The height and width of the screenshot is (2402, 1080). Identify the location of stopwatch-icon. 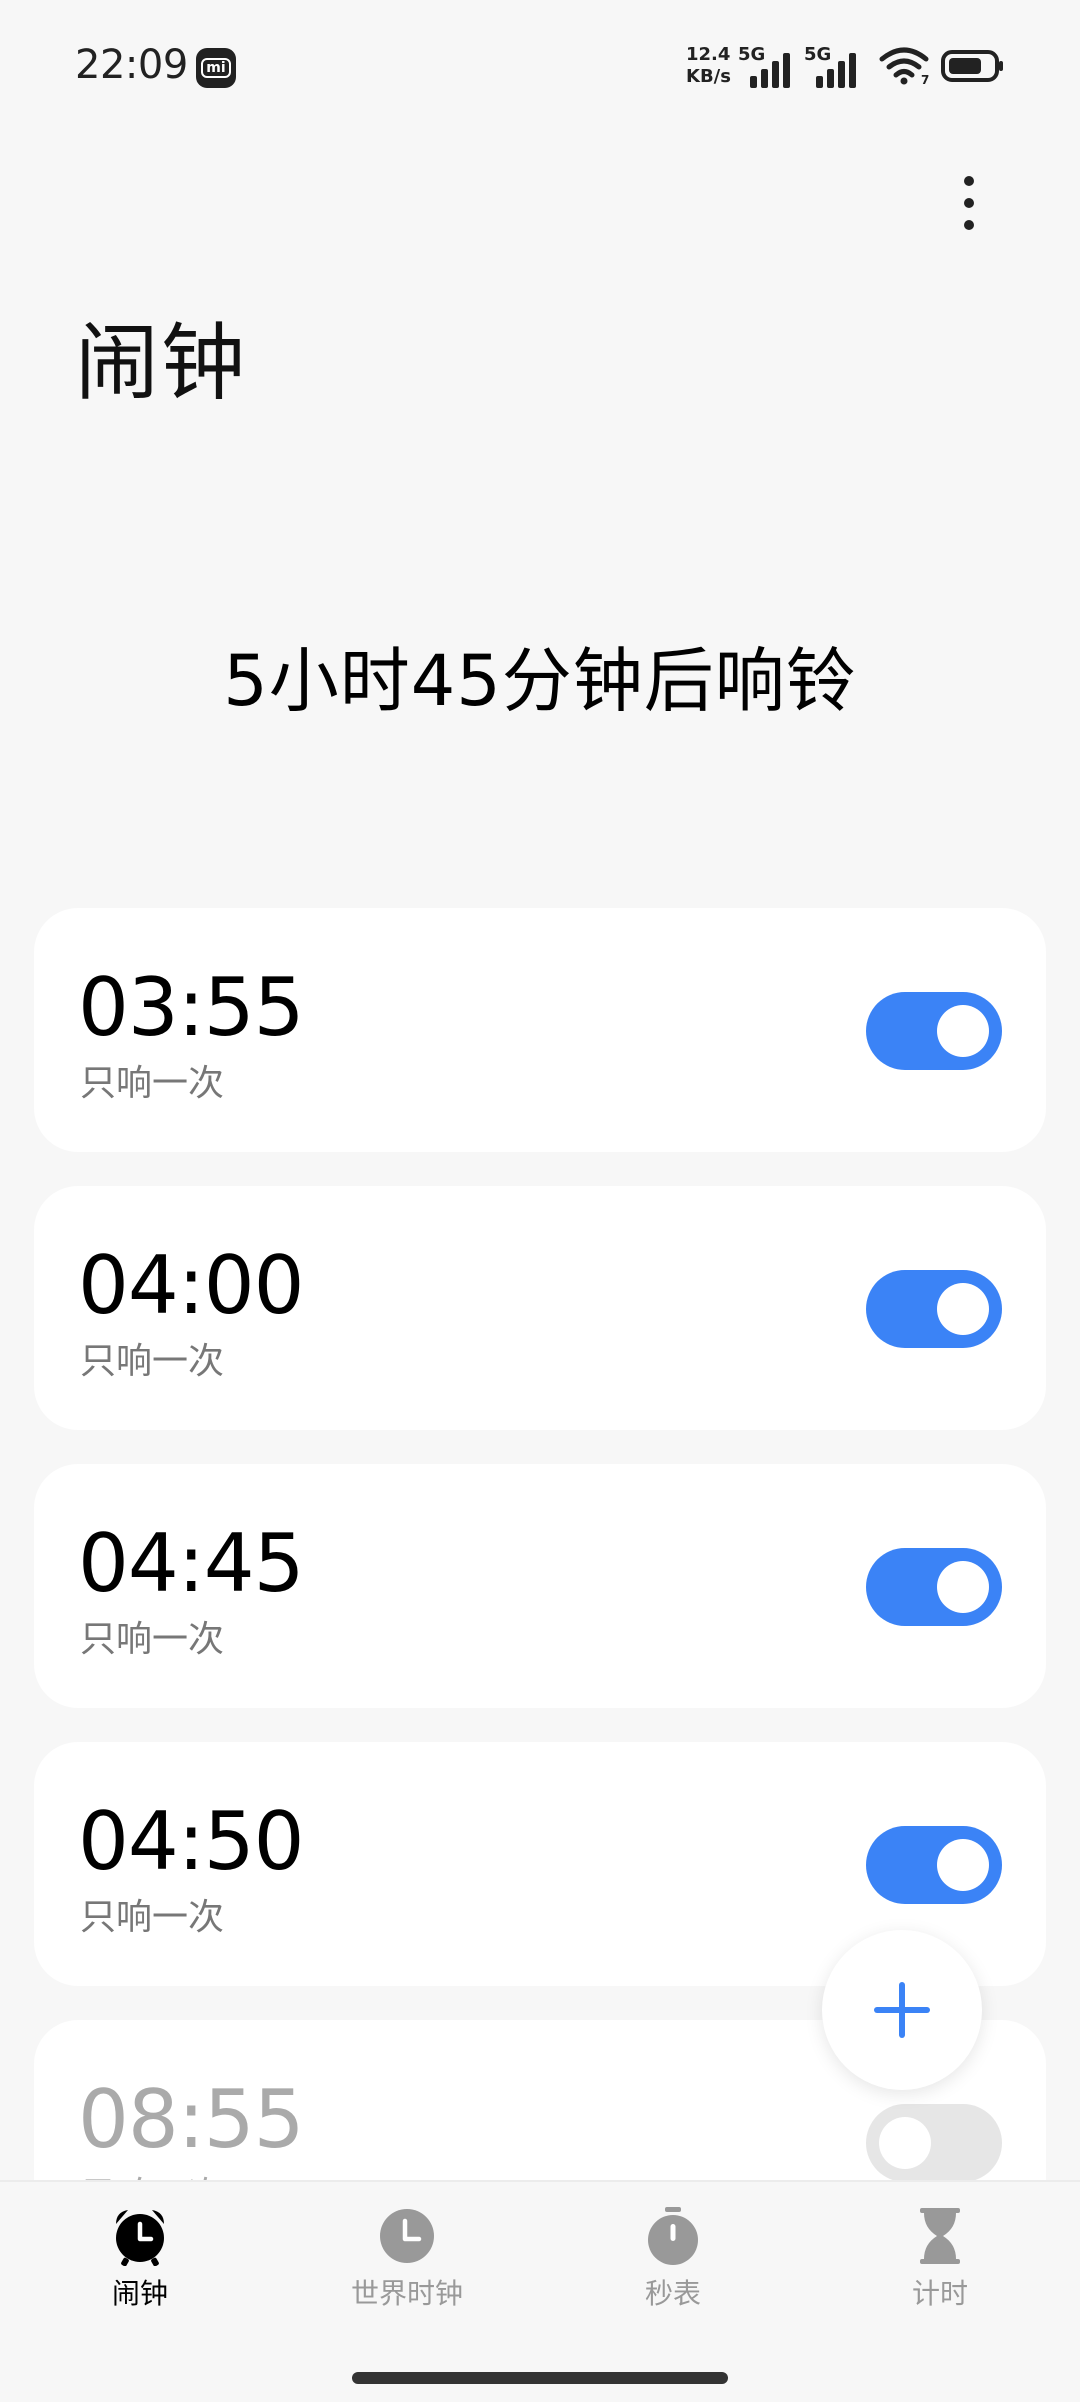
(673, 2236).